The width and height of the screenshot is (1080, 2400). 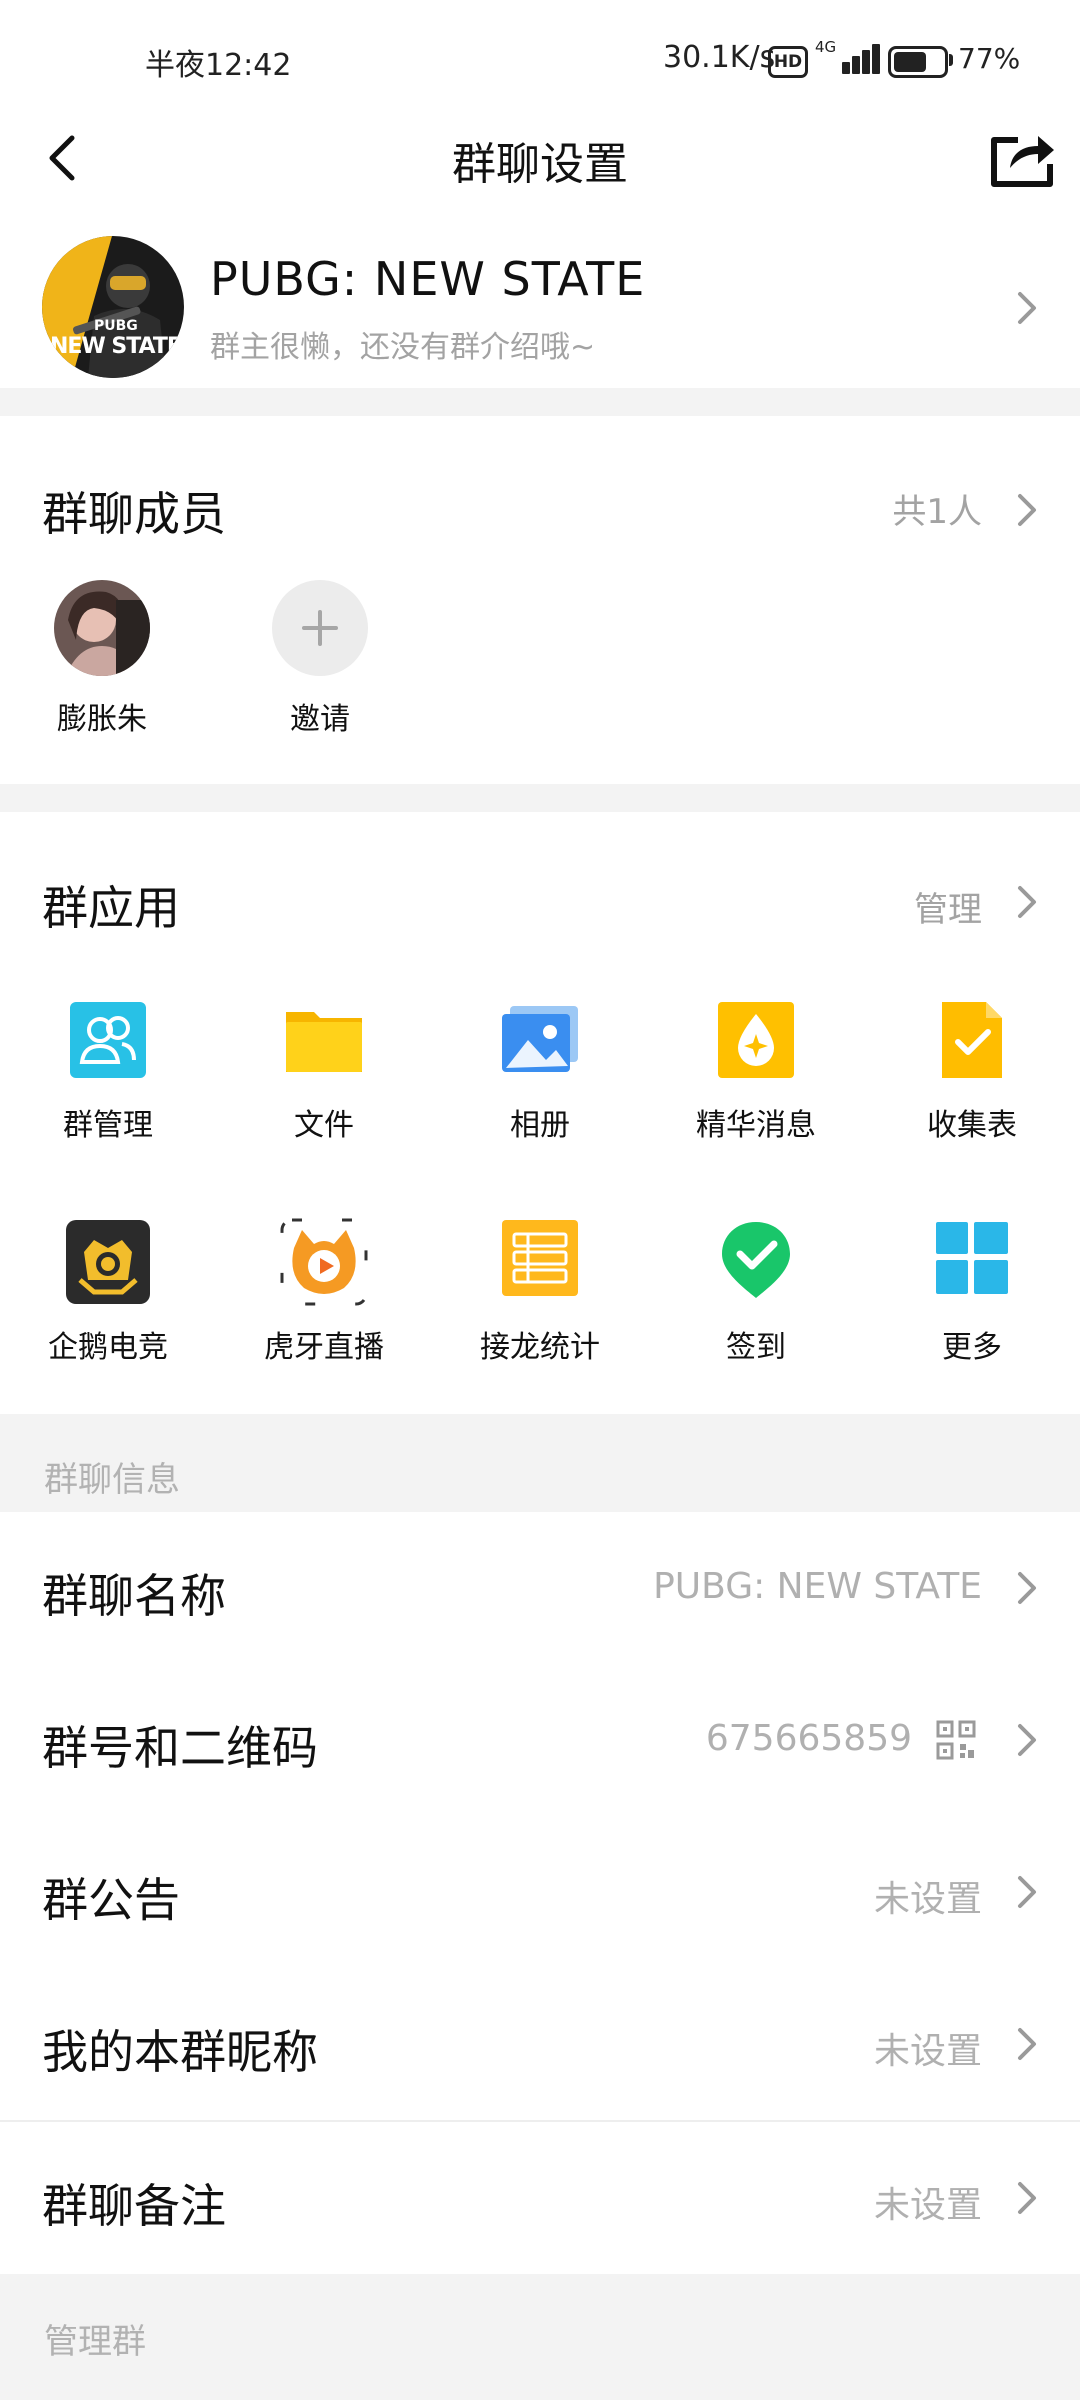 What do you see at coordinates (540, 1892) in the screenshot?
I see `row-group-announcement: 群公告 未设置` at bounding box center [540, 1892].